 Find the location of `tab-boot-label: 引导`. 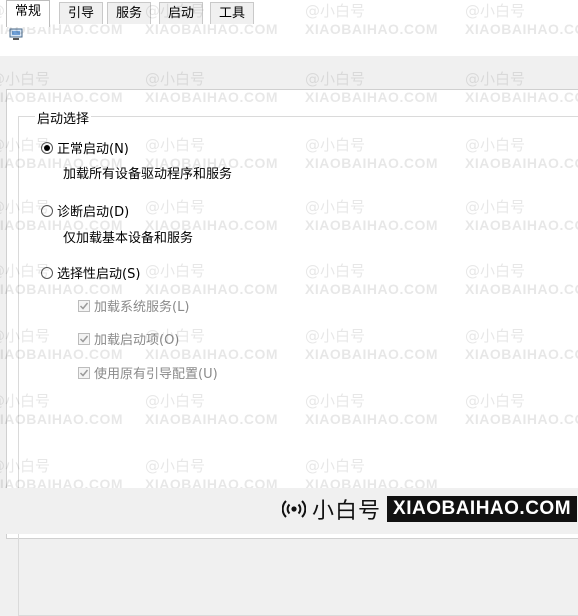

tab-boot-label: 引导 is located at coordinates (81, 13).